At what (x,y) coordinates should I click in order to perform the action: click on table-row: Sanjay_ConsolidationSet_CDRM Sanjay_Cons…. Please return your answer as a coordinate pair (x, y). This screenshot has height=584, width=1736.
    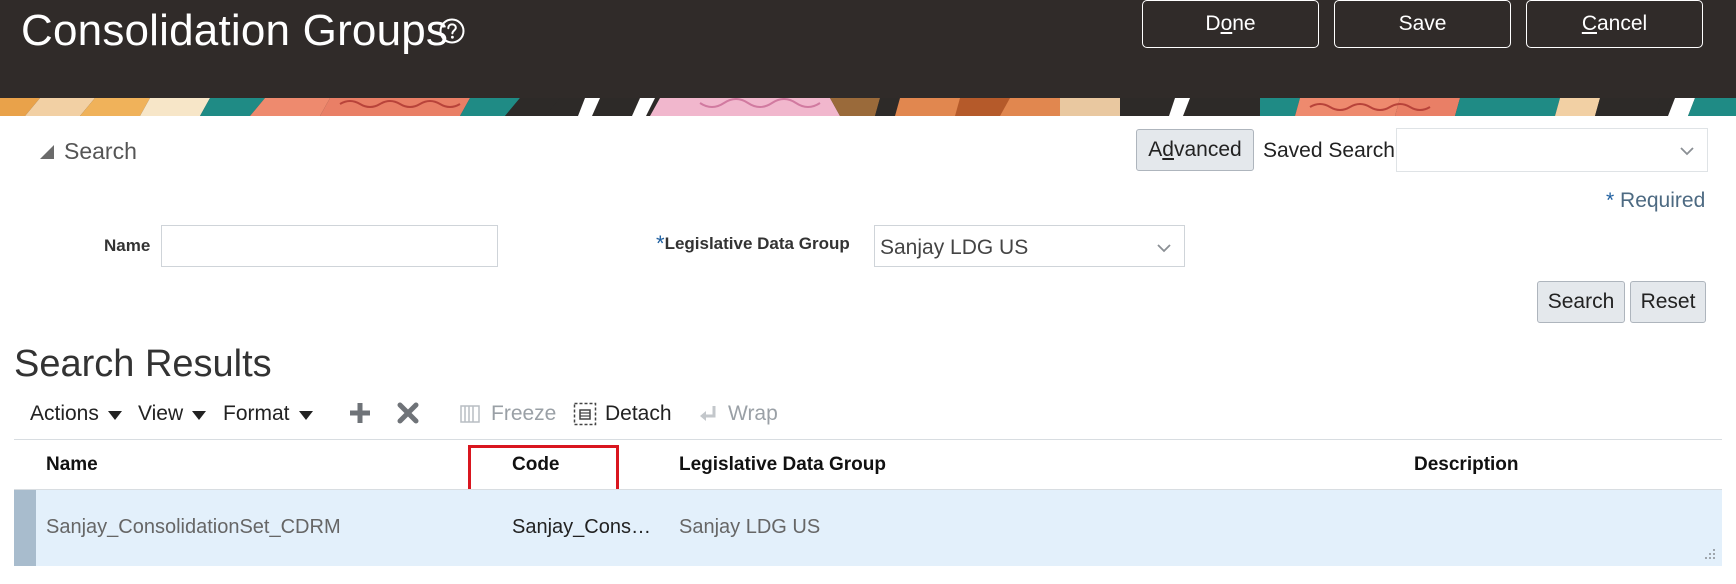
    Looking at the image, I should click on (868, 528).